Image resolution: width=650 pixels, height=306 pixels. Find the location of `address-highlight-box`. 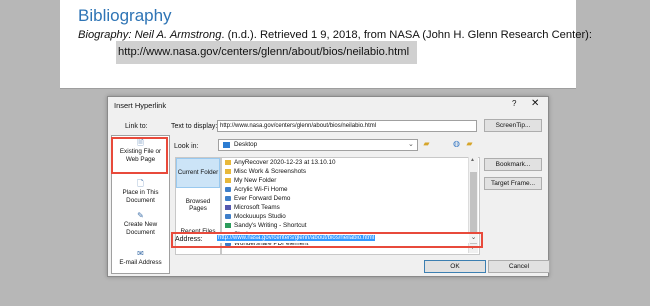

address-highlight-box is located at coordinates (327, 240).